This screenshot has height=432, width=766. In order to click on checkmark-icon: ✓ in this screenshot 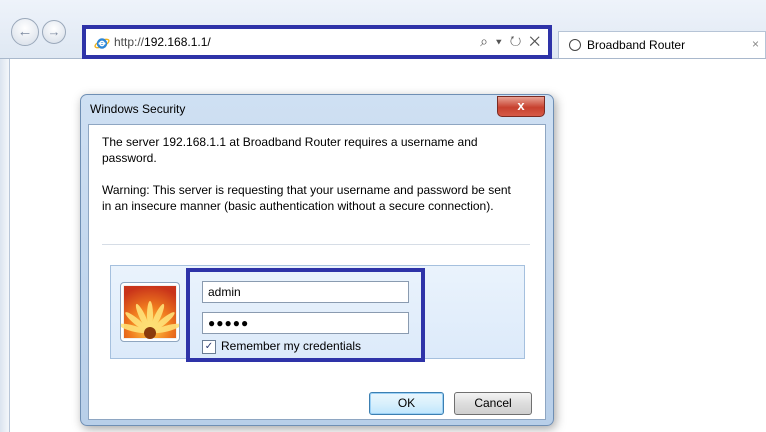, I will do `click(209, 346)`.